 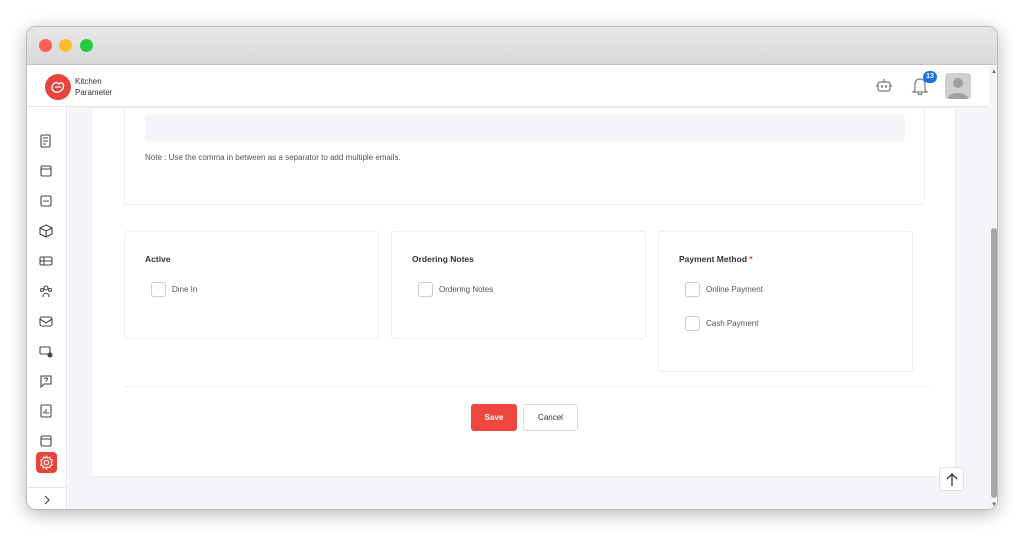 What do you see at coordinates (251, 285) in the screenshot?
I see `active-section: Active Dine In` at bounding box center [251, 285].